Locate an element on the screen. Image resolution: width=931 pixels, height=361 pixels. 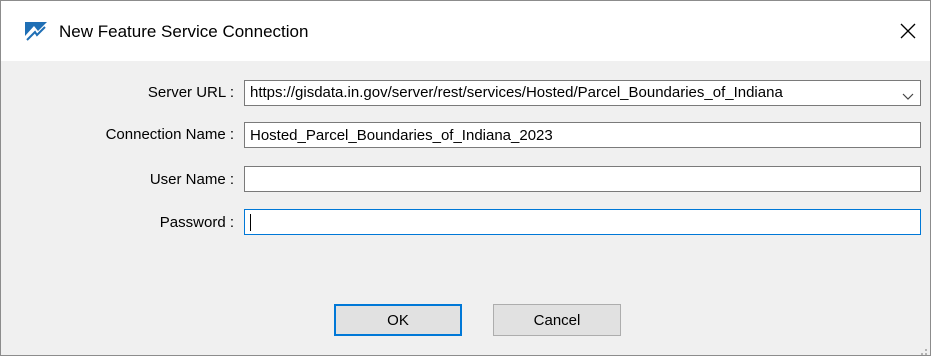
close-button is located at coordinates (908, 31).